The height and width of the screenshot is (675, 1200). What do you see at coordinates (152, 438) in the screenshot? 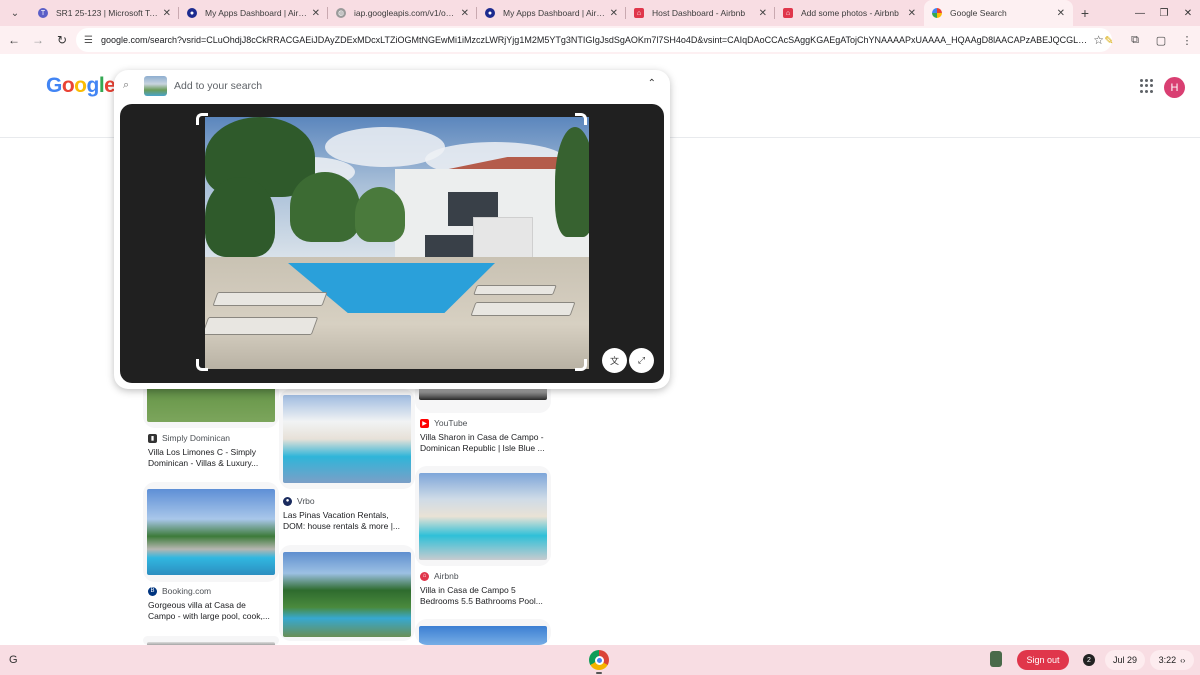
I see `simply-dominican-icon: ▮` at bounding box center [152, 438].